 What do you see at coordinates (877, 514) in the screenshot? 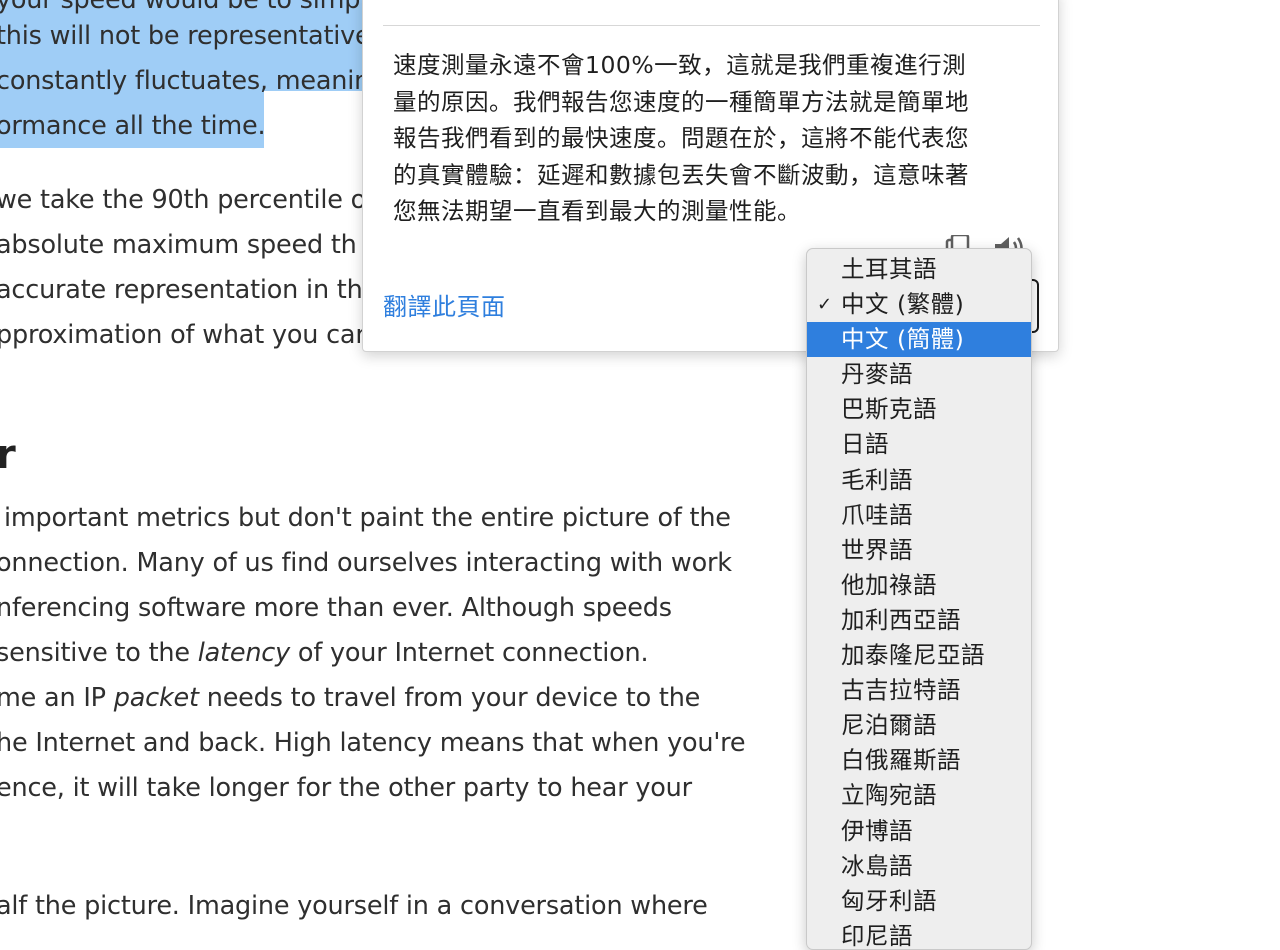
I see `language-option-label: 爪哇語` at bounding box center [877, 514].